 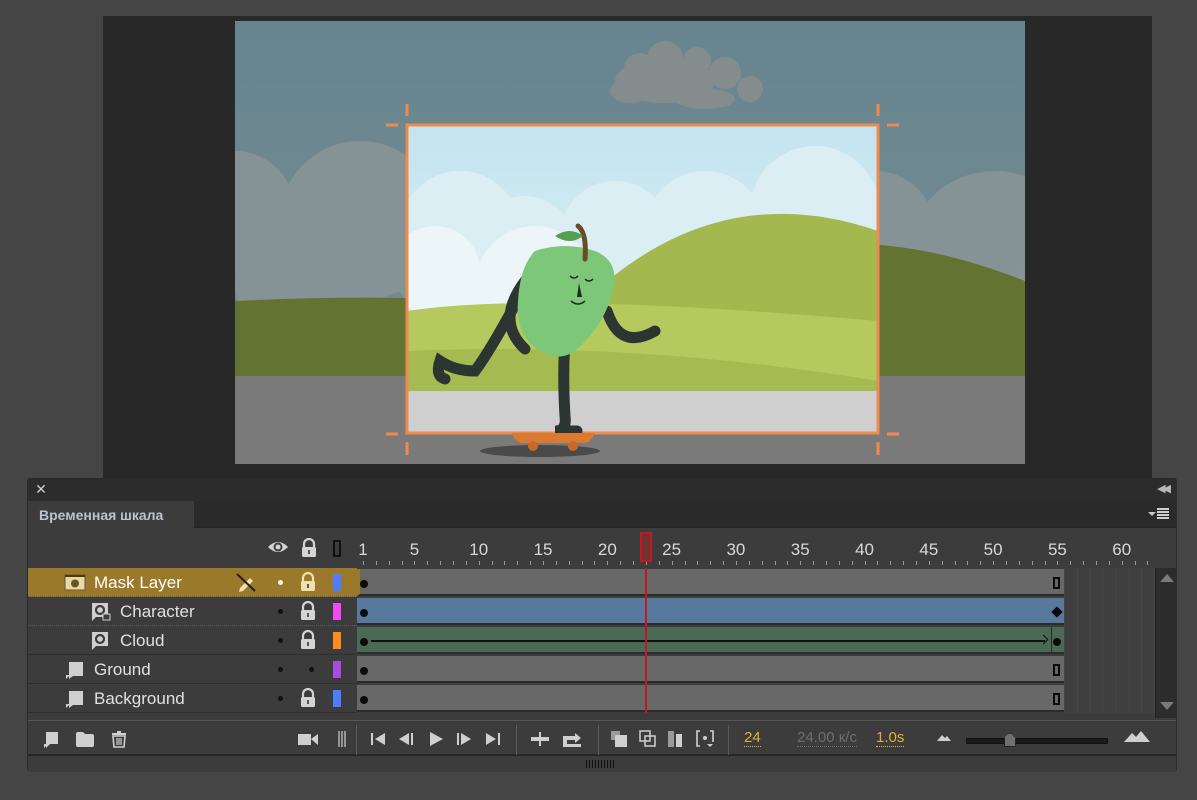 I want to click on frame-rate-unit: к/с, so click(x=847, y=737).